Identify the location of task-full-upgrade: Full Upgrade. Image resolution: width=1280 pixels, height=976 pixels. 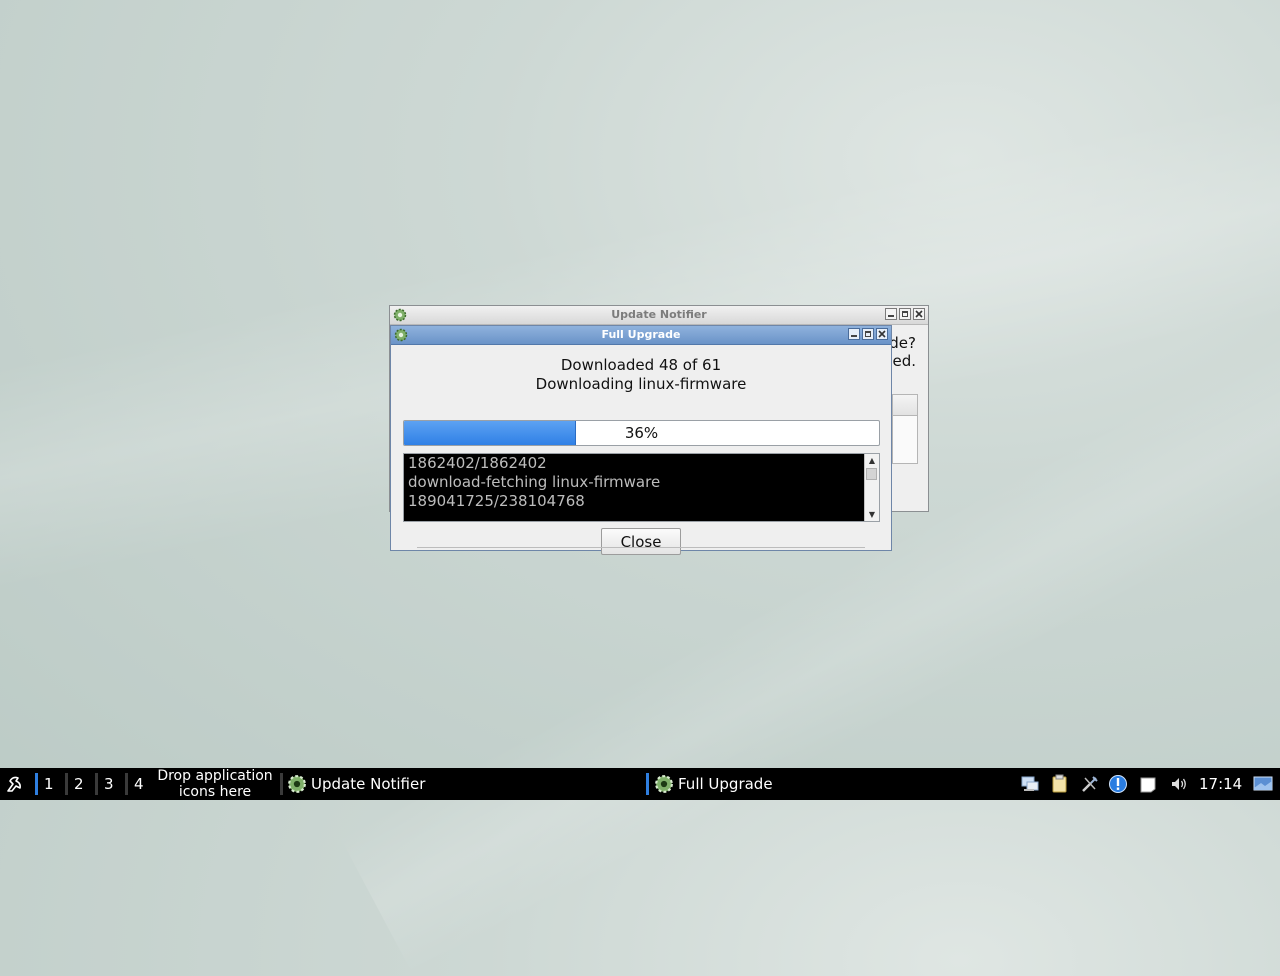
(713, 784).